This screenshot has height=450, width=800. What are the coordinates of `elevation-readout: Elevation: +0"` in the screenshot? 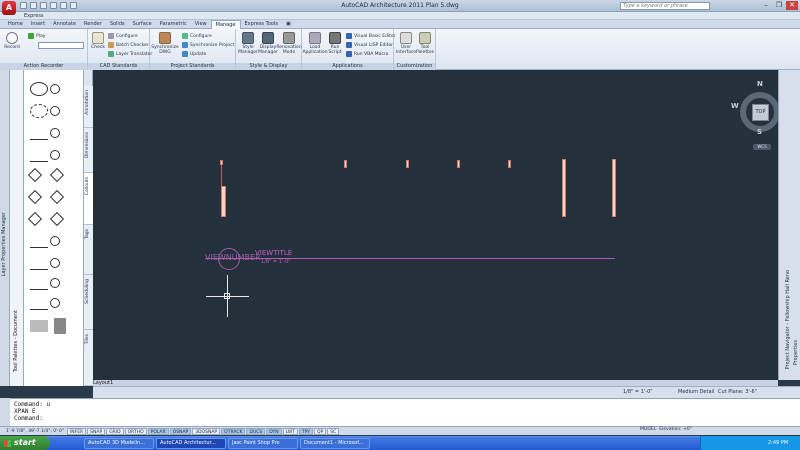 It's located at (675, 429).